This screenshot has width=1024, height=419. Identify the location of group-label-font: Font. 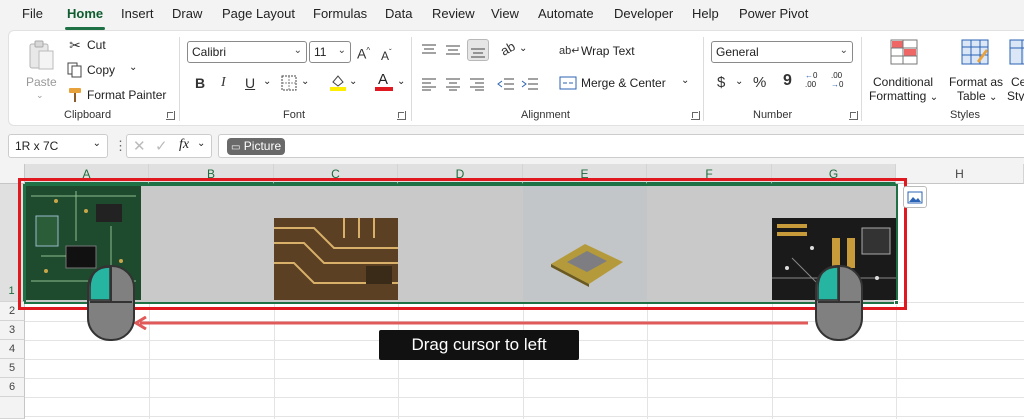
(294, 115).